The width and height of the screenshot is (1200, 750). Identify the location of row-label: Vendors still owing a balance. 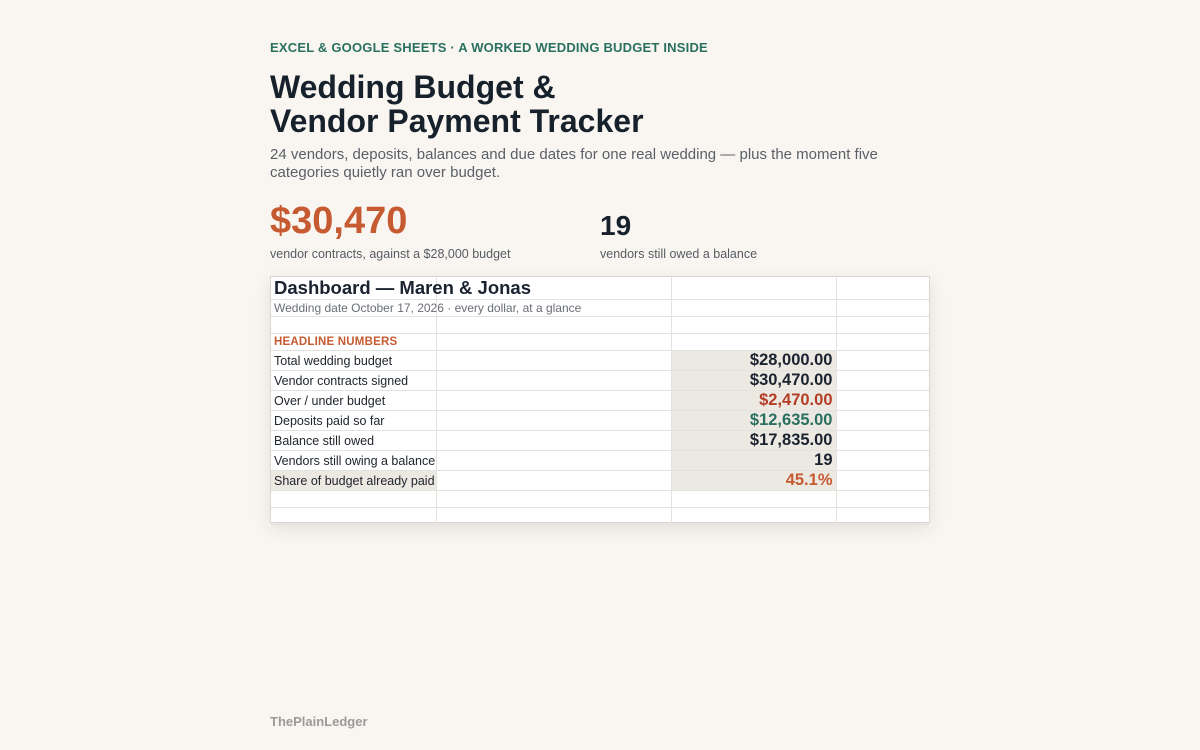
(354, 460).